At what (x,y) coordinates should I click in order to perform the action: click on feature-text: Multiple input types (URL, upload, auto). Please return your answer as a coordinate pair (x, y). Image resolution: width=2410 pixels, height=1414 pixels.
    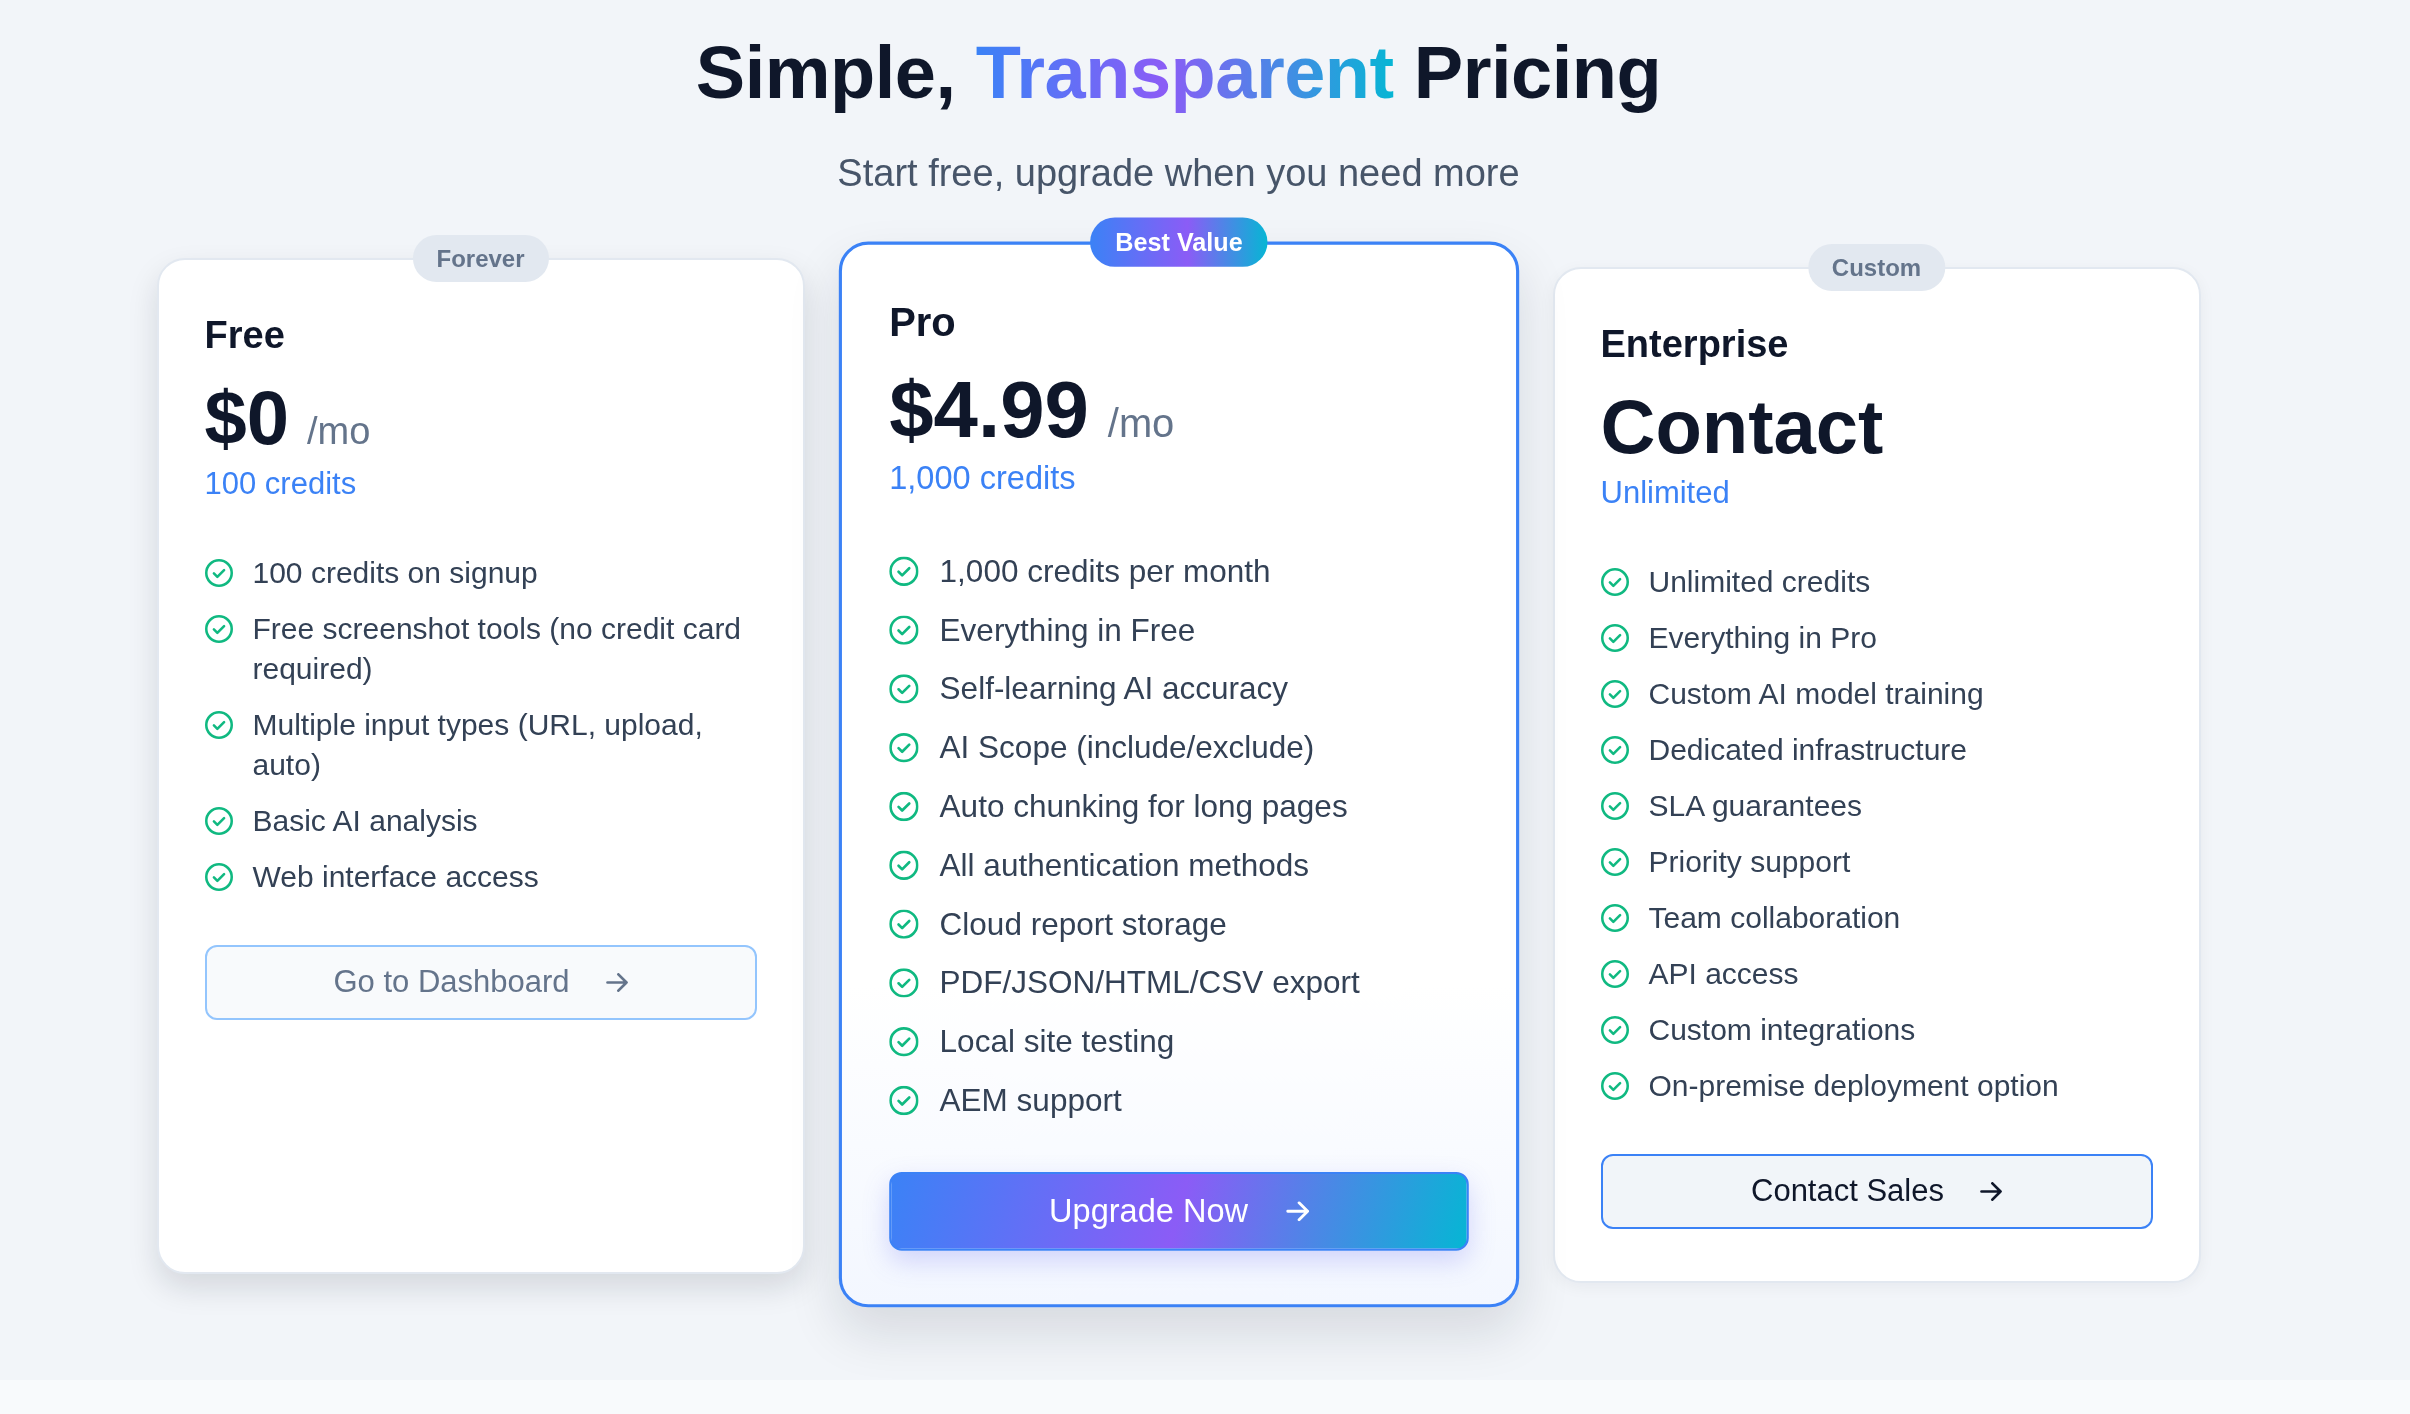
    Looking at the image, I should click on (478, 744).